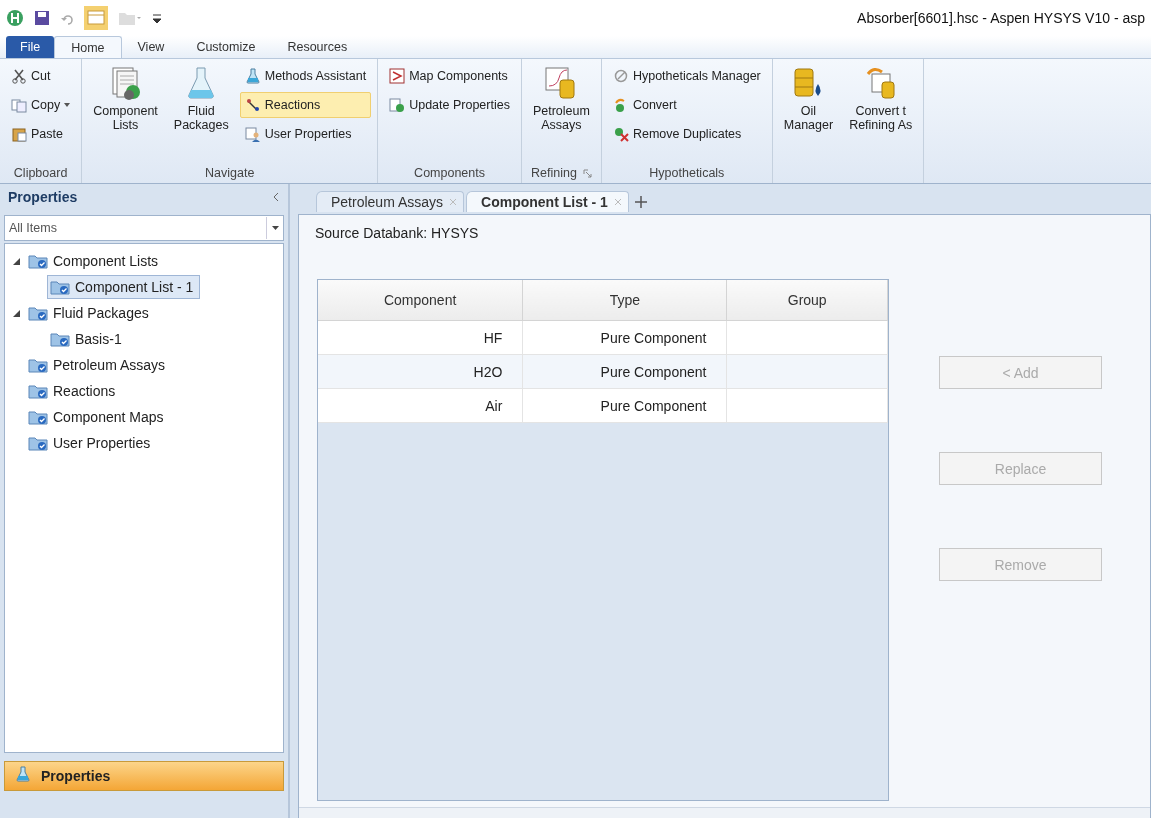  What do you see at coordinates (41, 76) in the screenshot?
I see `ribbon-button: Cut` at bounding box center [41, 76].